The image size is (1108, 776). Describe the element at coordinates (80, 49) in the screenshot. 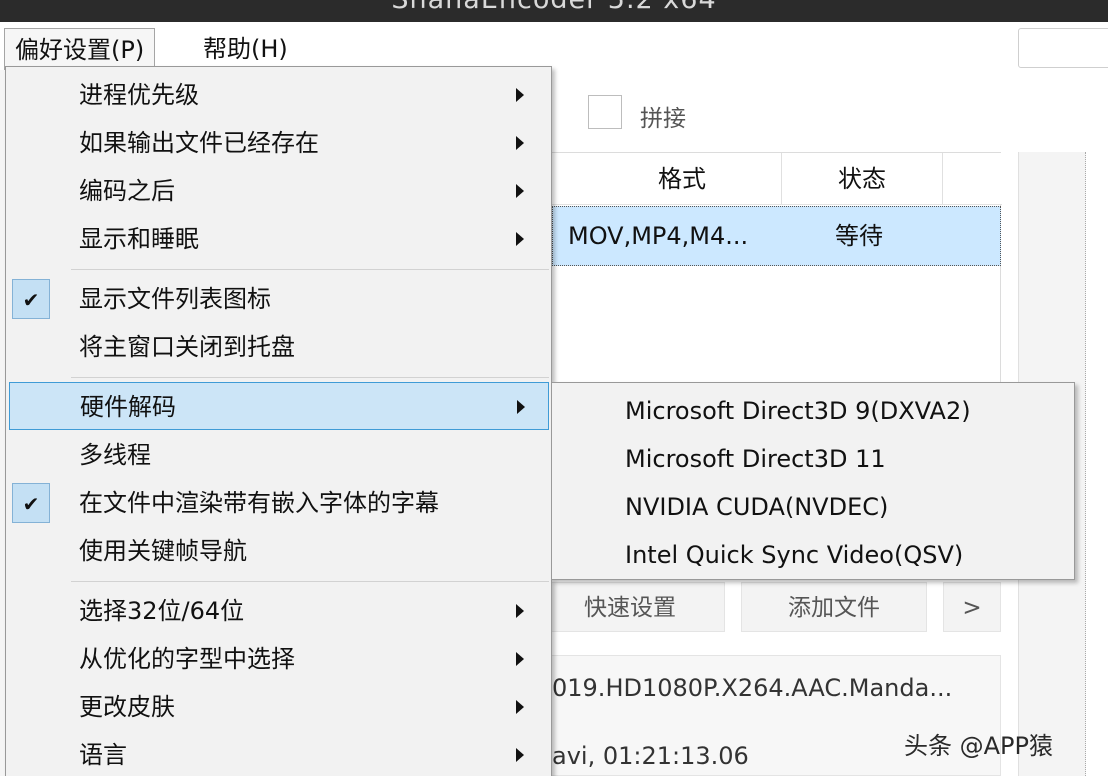

I see `menu-preferences: 偏好设置(P)` at that location.